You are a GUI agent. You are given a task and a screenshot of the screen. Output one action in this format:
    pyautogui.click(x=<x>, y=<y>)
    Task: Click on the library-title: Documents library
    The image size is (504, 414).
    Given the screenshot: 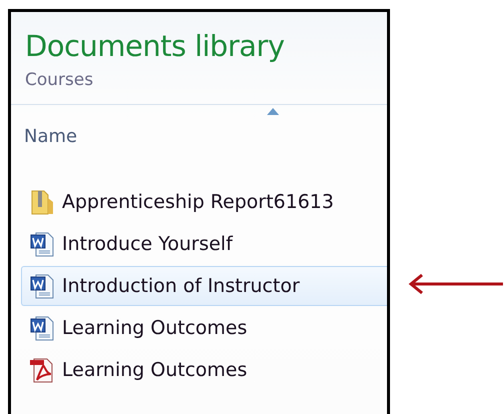 What is the action you would take?
    pyautogui.click(x=155, y=46)
    